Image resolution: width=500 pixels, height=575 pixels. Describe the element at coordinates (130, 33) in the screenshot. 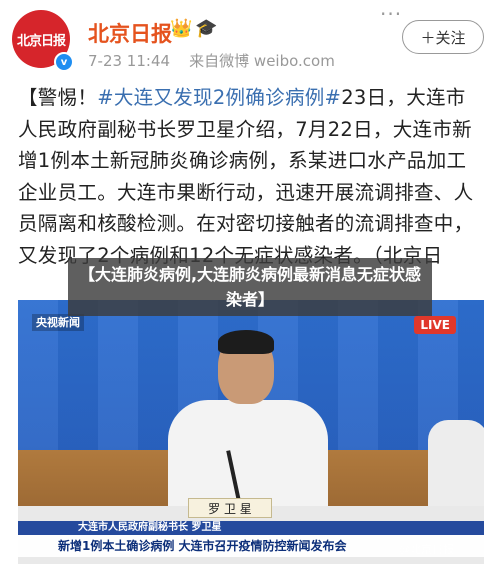

I see `account-name: 北京日报` at that location.